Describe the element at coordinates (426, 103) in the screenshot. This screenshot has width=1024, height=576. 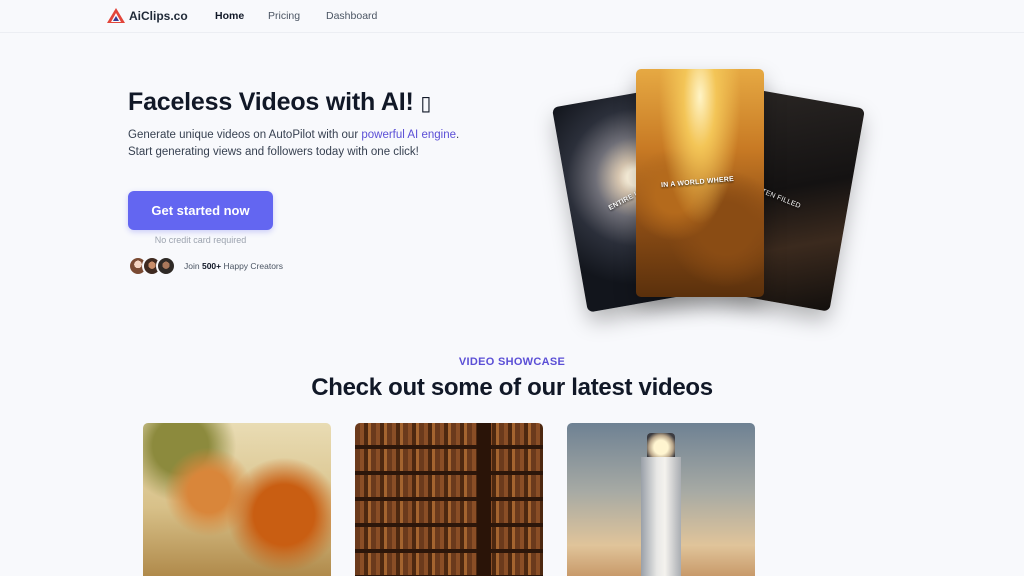
I see `hero-title-glyph: ▯` at that location.